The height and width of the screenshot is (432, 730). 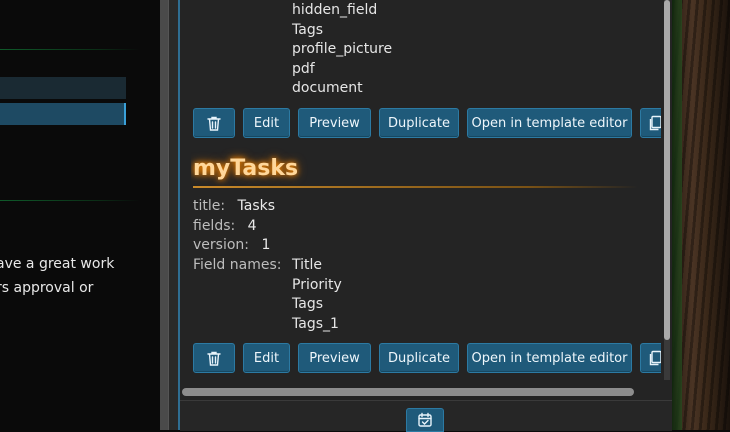 I want to click on template-fields-row: fields: 4, so click(x=225, y=227).